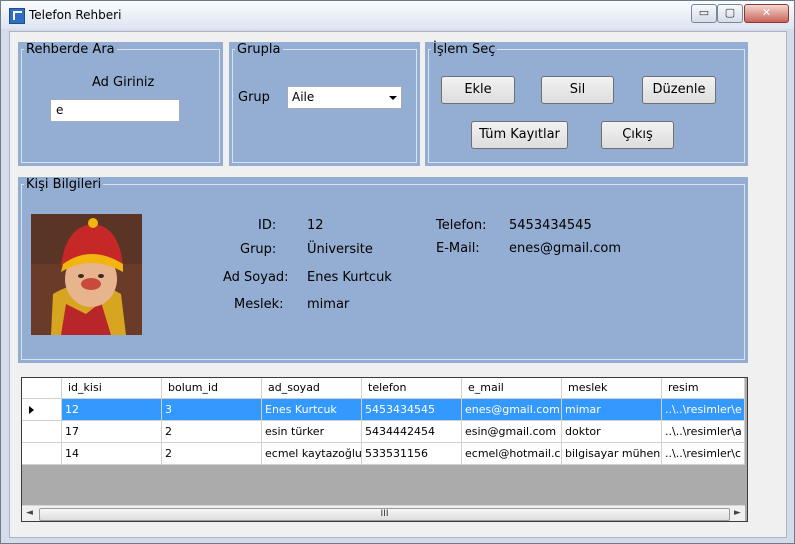 The width and height of the screenshot is (795, 544). Describe the element at coordinates (612, 410) in the screenshot. I see `table-cell: mimar` at that location.